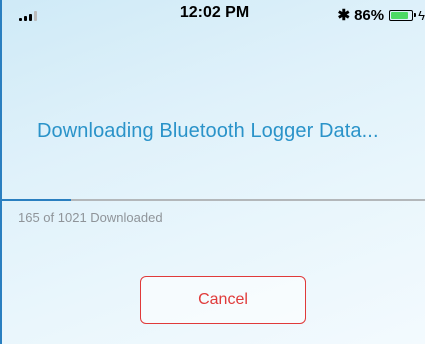 The image size is (425, 344). I want to click on battery-level, so click(400, 15).